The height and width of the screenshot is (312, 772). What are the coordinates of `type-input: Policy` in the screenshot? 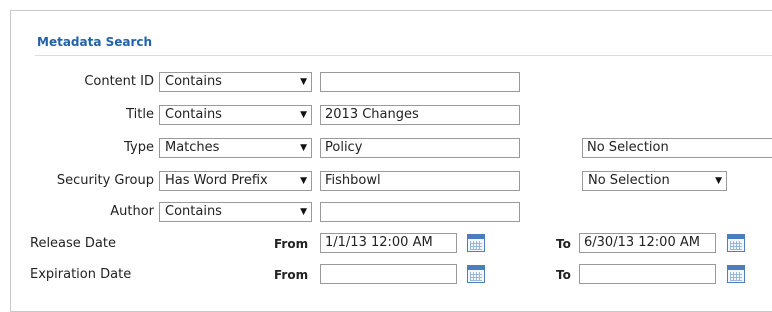 It's located at (420, 148).